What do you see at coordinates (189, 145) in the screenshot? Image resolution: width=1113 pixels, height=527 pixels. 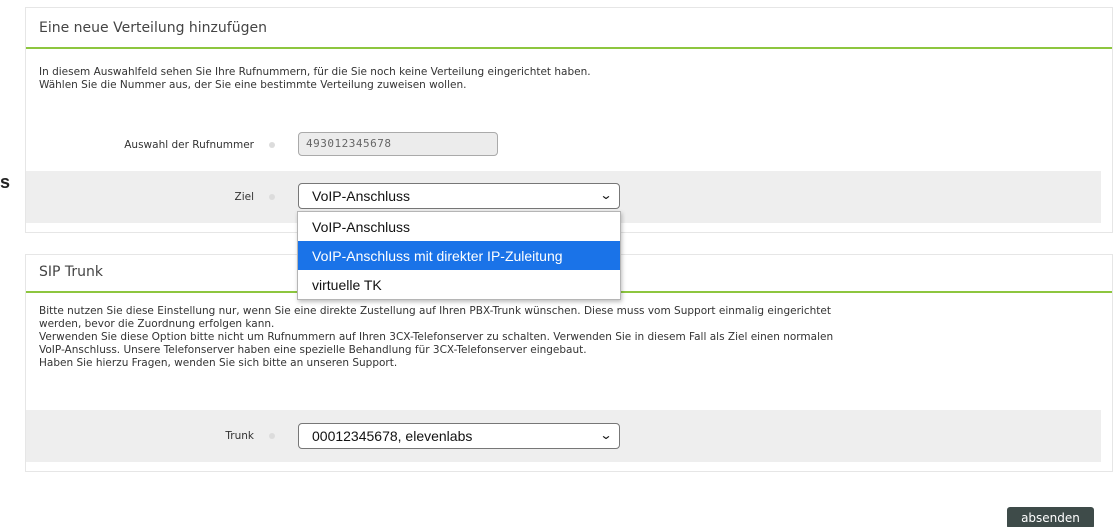 I see `number-label: Auswahl der Rufnummer` at bounding box center [189, 145].